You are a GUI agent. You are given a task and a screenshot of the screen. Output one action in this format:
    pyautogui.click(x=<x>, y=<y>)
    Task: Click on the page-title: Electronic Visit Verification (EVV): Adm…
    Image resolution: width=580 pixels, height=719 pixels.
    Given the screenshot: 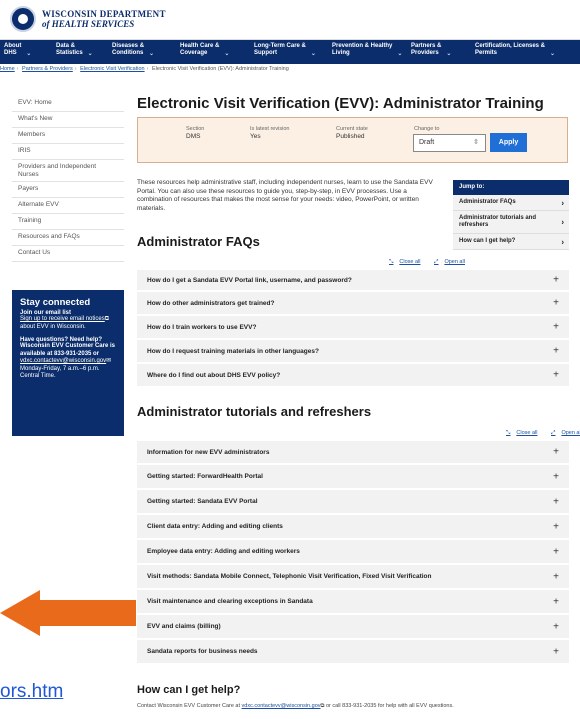 What is the action you would take?
    pyautogui.click(x=340, y=103)
    